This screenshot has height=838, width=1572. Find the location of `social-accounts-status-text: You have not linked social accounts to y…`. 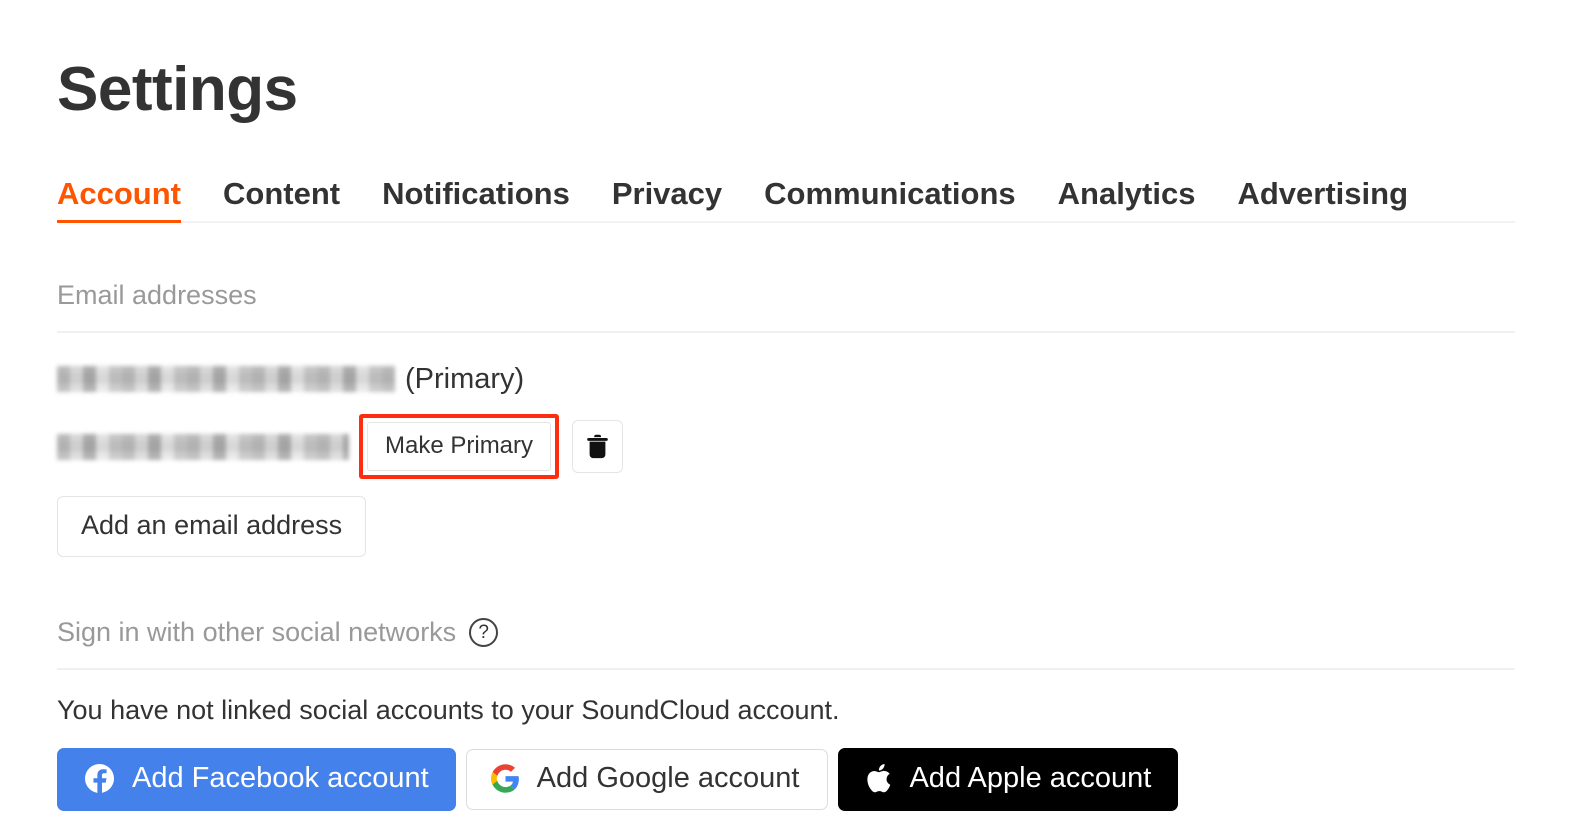

social-accounts-status-text: You have not linked social accounts to y… is located at coordinates (448, 710).